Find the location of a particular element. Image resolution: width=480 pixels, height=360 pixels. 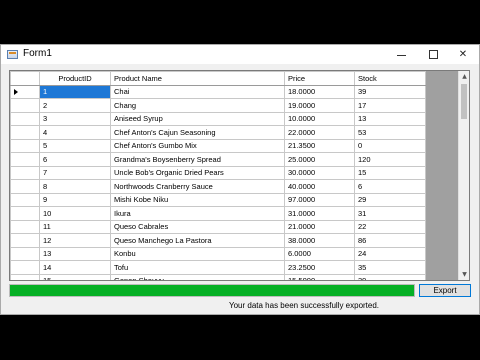

cell-price: 15.5000 is located at coordinates (319, 276).